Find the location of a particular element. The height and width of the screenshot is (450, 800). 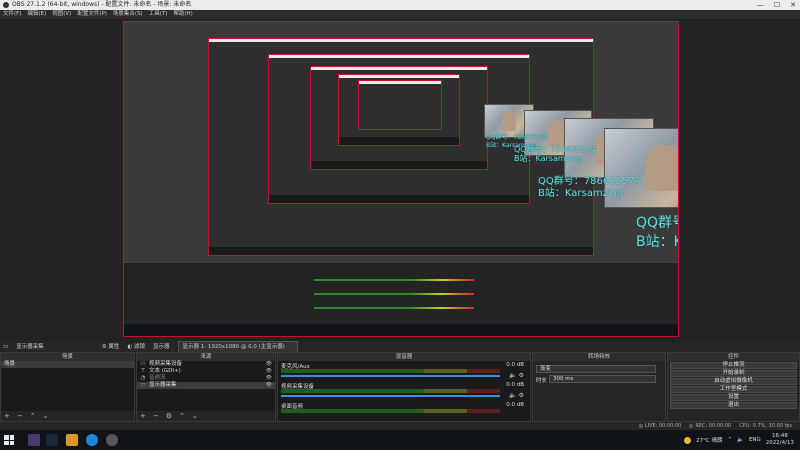

taskbar: 27°C 晴朗 ⌃ 🔈 ENG 16:48 2022/4/13 is located at coordinates (400, 440).